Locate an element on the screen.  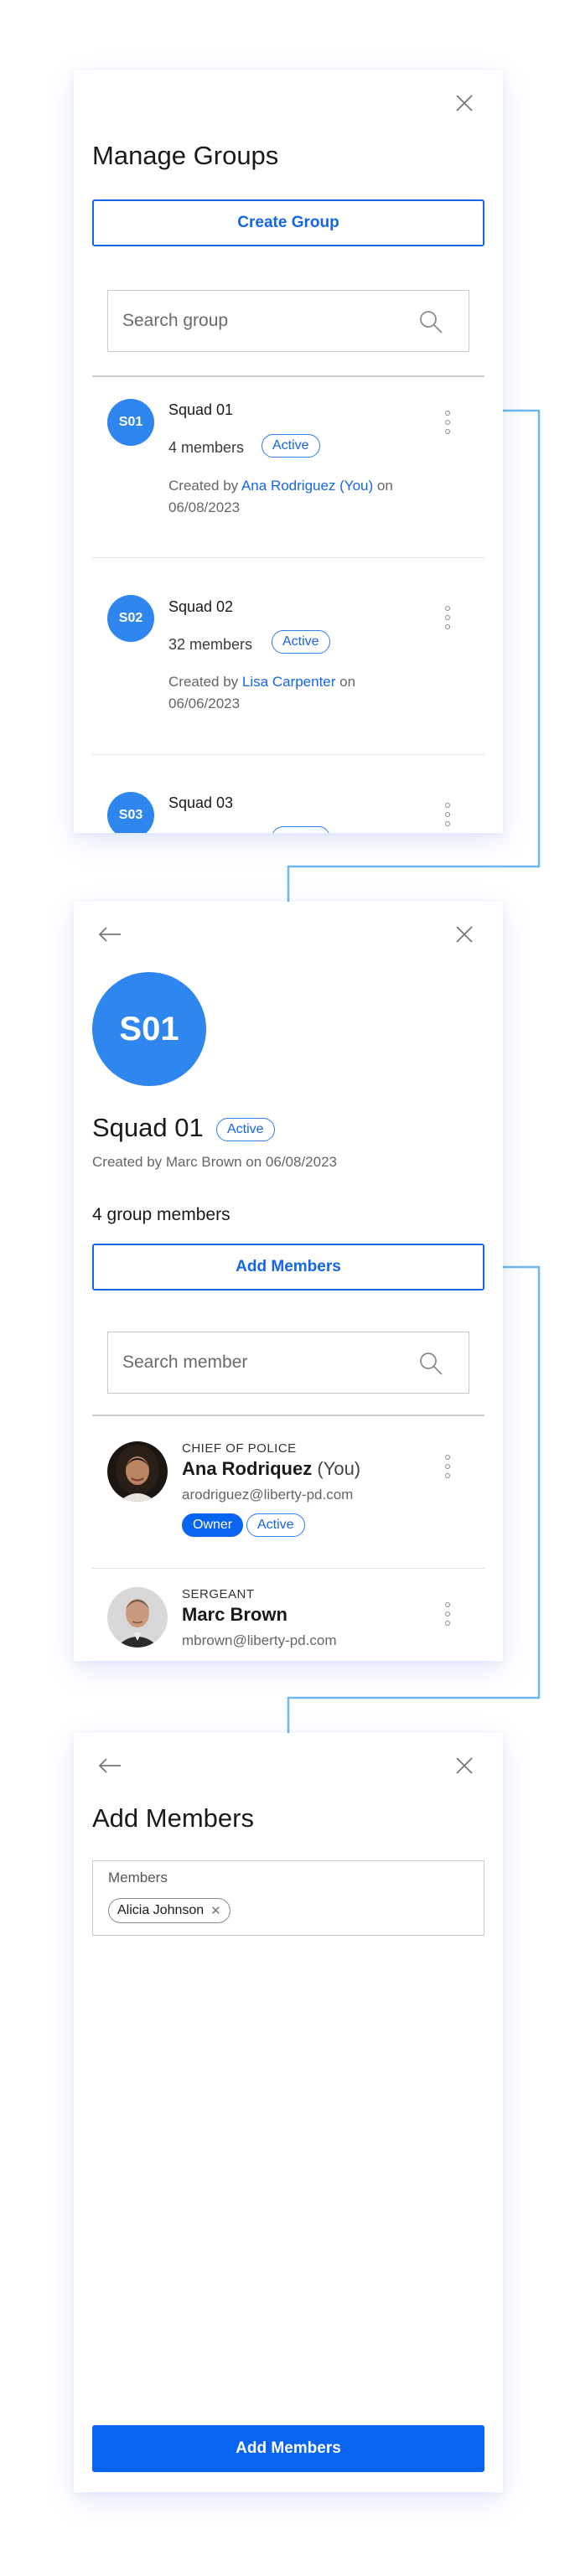
group-avatar: S01 is located at coordinates (130, 422).